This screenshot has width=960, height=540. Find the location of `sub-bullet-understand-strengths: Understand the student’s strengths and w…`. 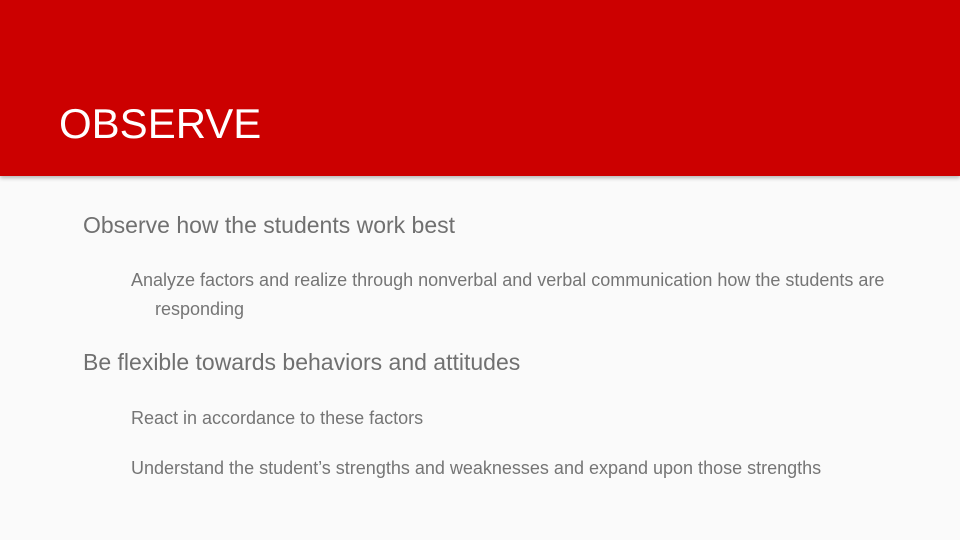

sub-bullet-understand-strengths: Understand the student’s strengths and w… is located at coordinates (476, 468).